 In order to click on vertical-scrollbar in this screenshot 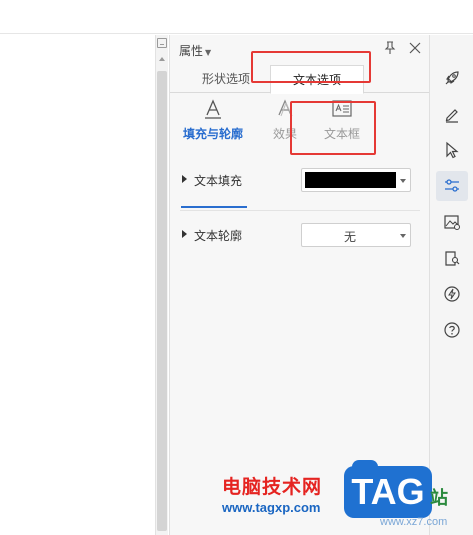, I will do `click(161, 285)`.